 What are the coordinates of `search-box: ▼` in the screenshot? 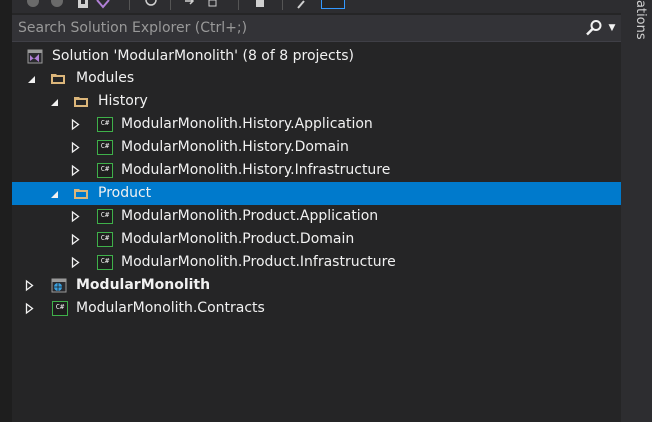 It's located at (316, 28).